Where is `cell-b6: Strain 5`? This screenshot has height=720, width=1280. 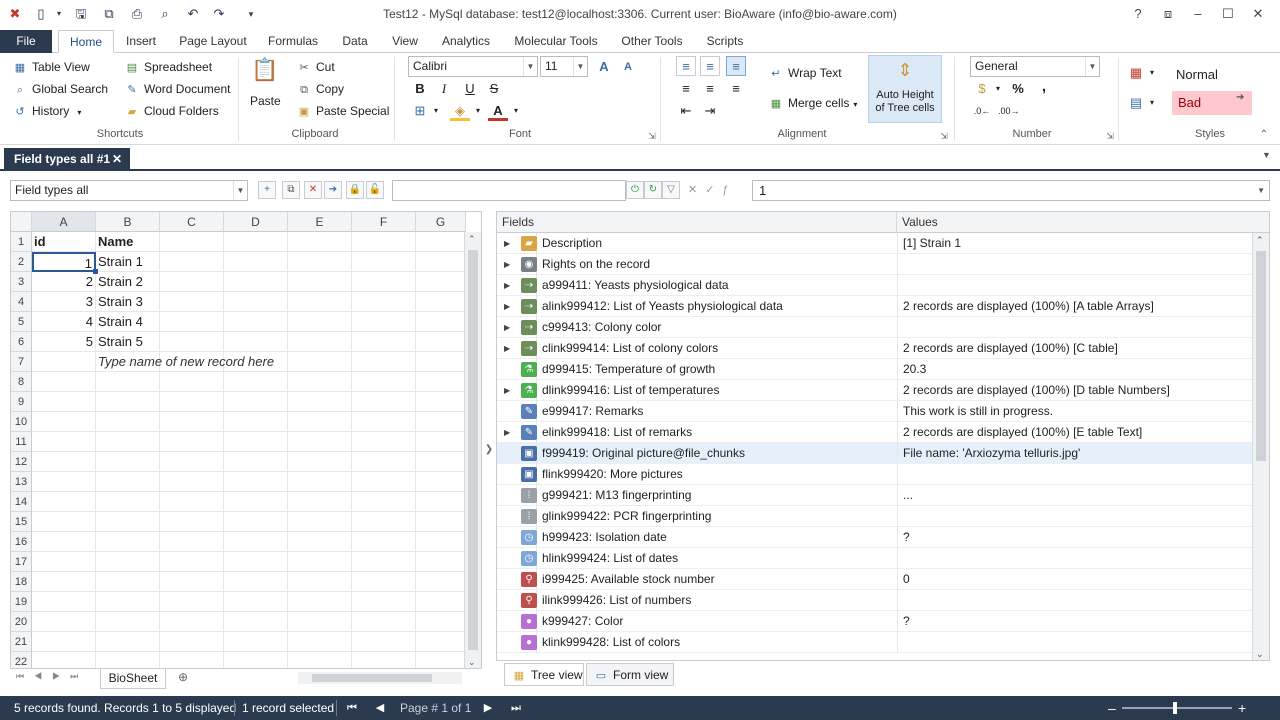
cell-b6: Strain 5 is located at coordinates (128, 342).